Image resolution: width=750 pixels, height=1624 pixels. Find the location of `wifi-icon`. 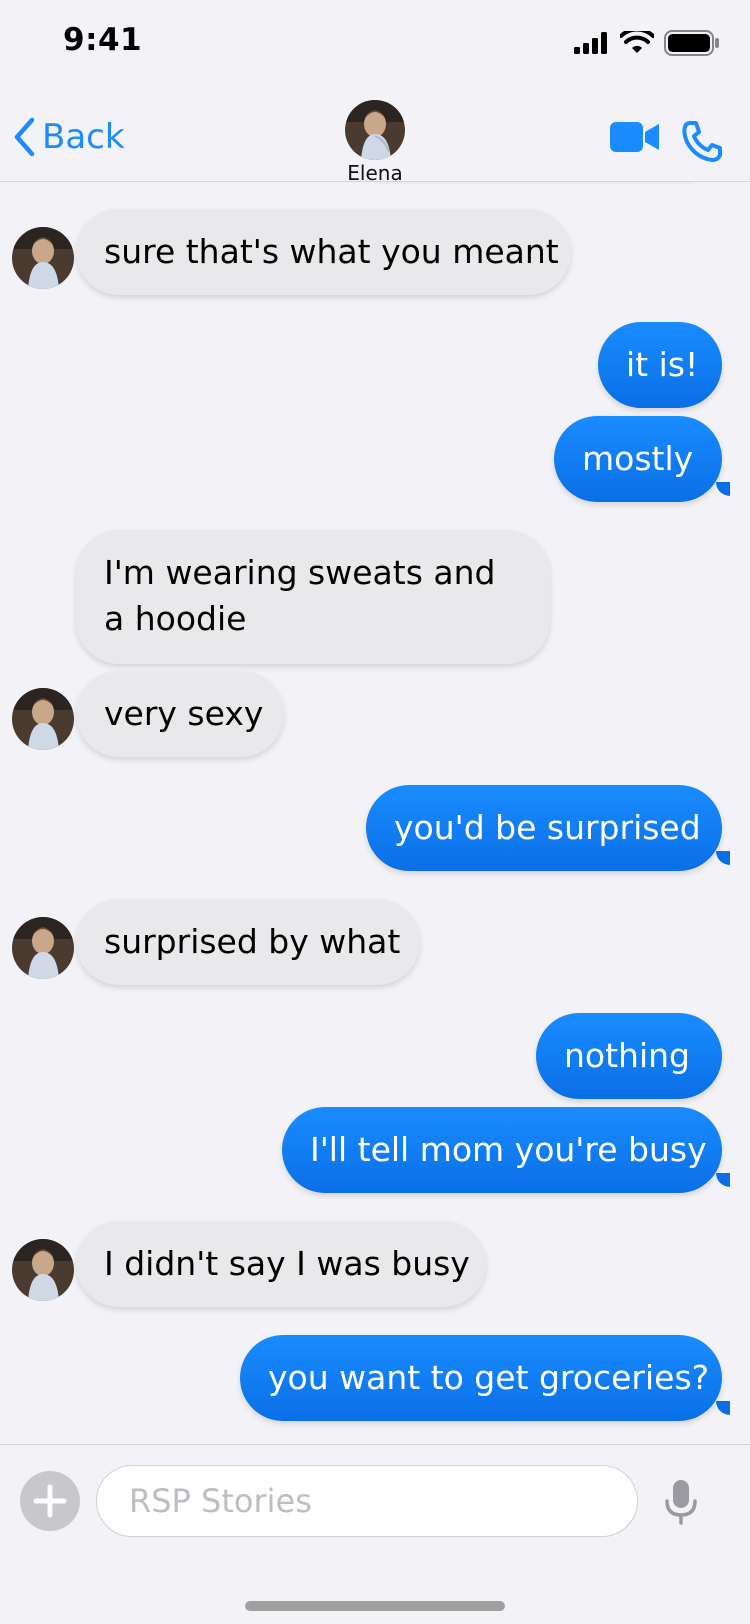

wifi-icon is located at coordinates (637, 42).